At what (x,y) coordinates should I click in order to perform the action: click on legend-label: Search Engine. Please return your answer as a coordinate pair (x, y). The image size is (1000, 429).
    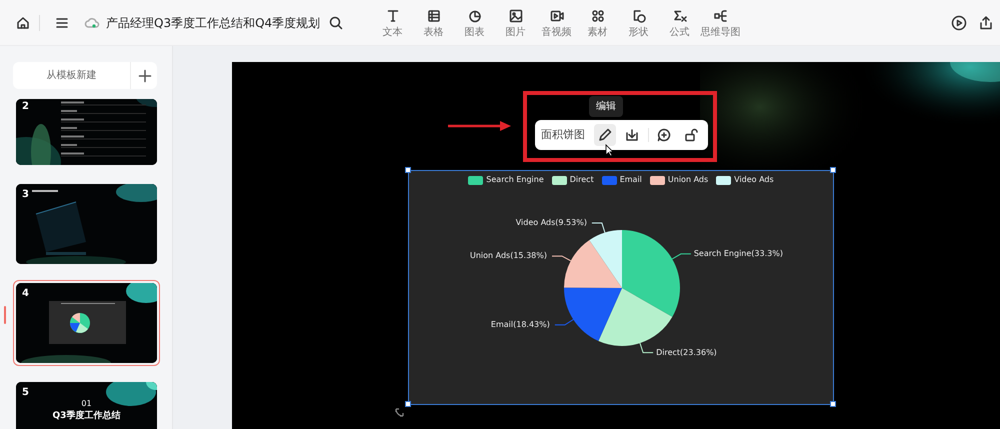
    Looking at the image, I should click on (515, 180).